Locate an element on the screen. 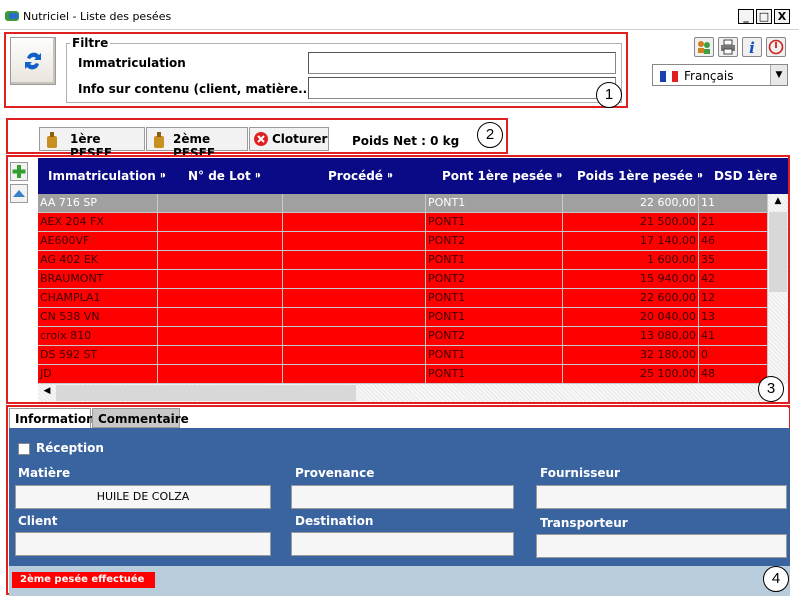  table-row: CHAMPLA1 PONT1 22 600,00 12 is located at coordinates (403, 298).